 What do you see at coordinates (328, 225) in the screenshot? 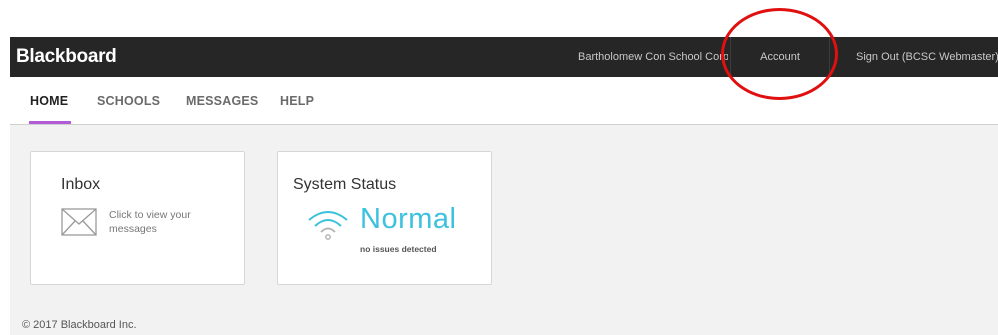
I see `wifi-icon` at bounding box center [328, 225].